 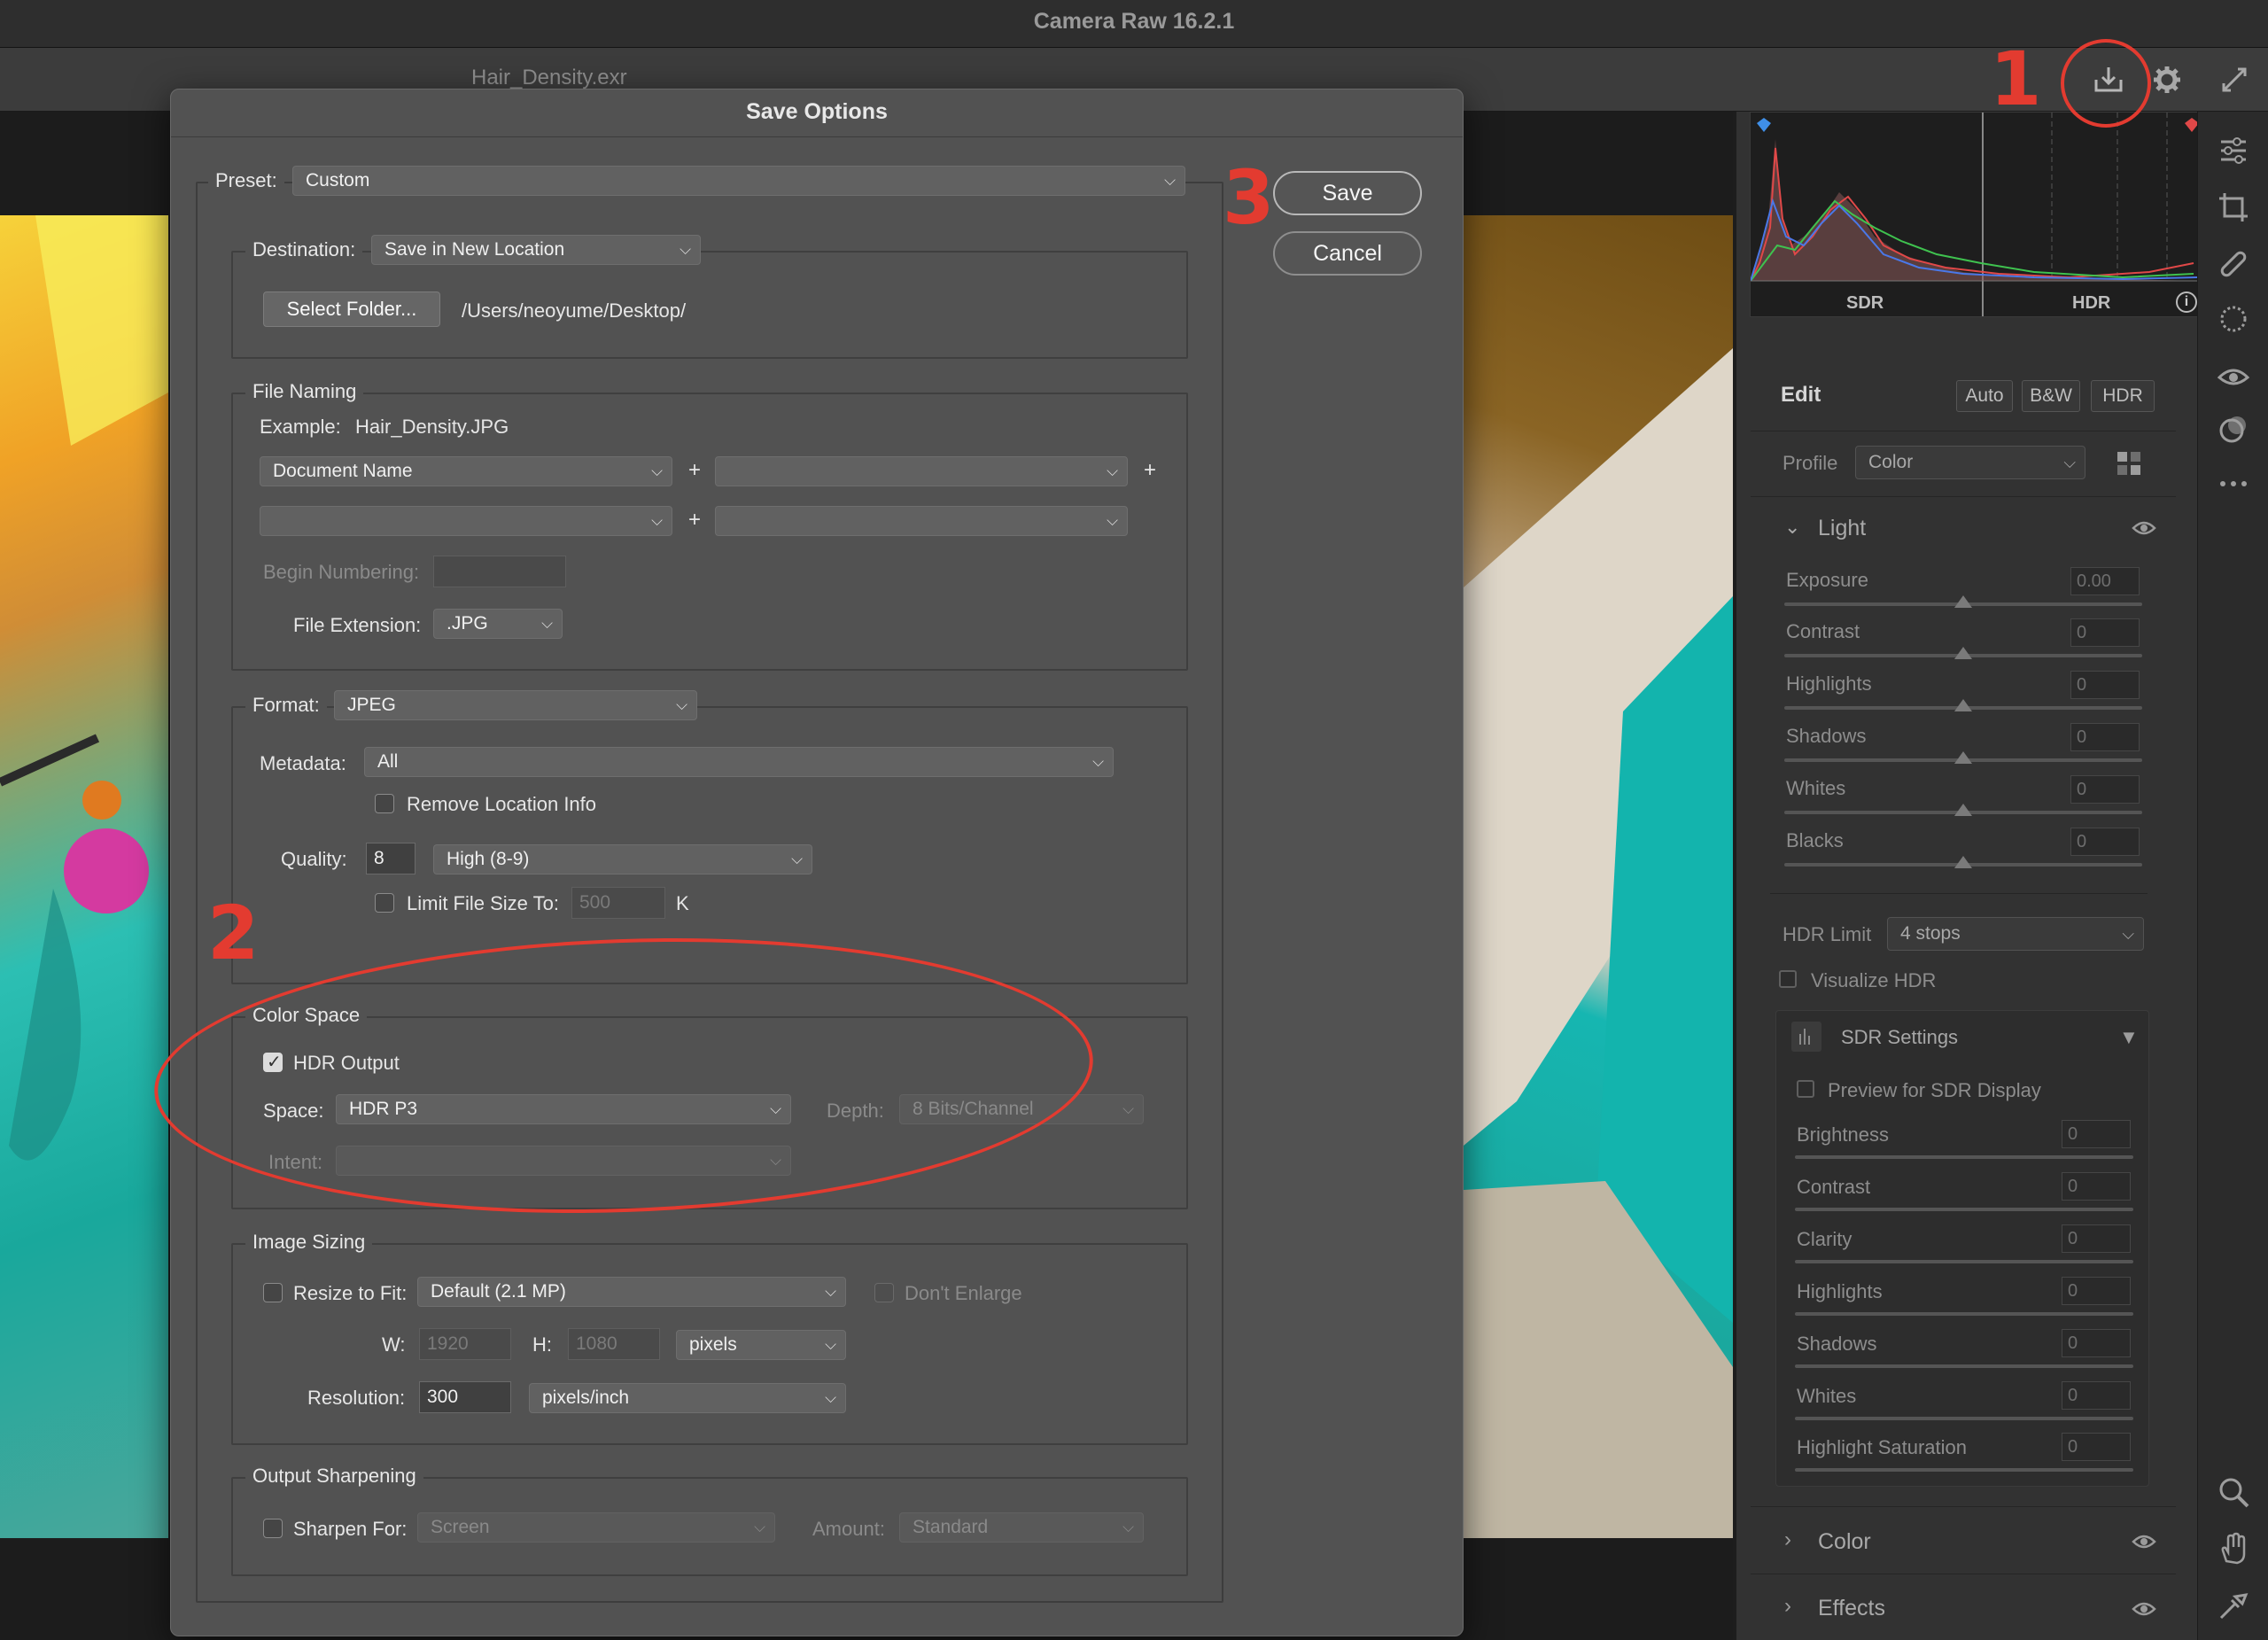 What do you see at coordinates (596, 1527) in the screenshot?
I see `sharpen-for-select: Screen ⌵` at bounding box center [596, 1527].